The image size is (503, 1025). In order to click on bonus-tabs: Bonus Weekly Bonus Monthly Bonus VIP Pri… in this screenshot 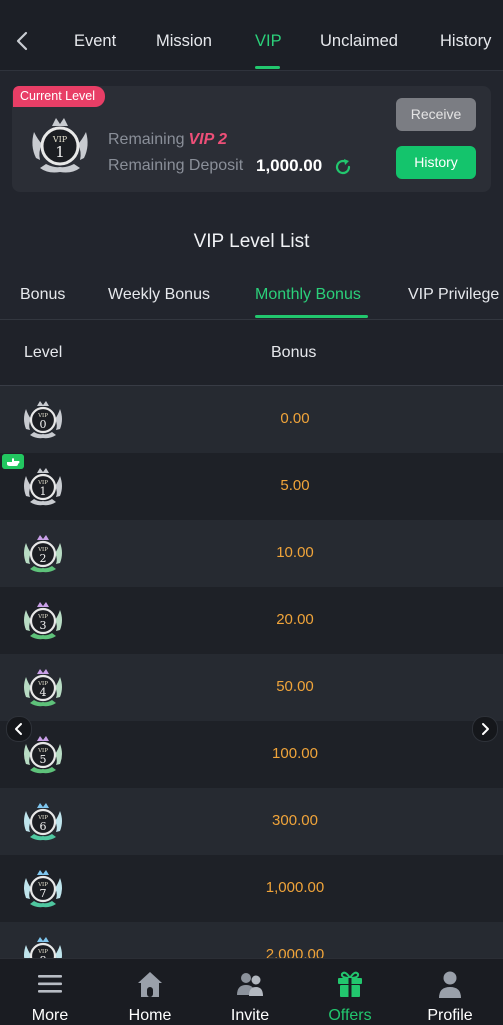, I will do `click(251, 295)`.